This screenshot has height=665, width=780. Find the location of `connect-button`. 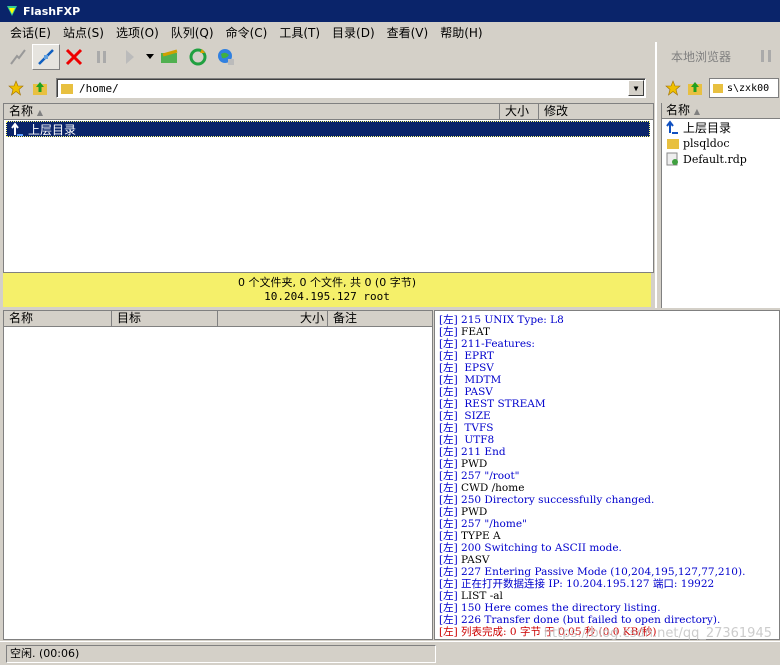

connect-button is located at coordinates (18, 57).